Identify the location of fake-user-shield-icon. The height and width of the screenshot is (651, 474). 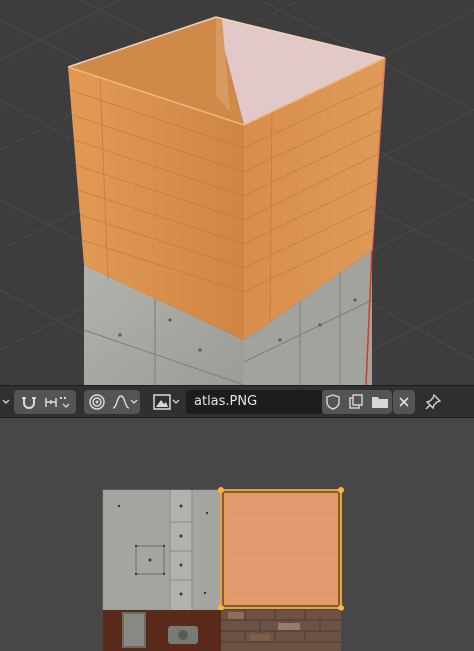
(333, 402).